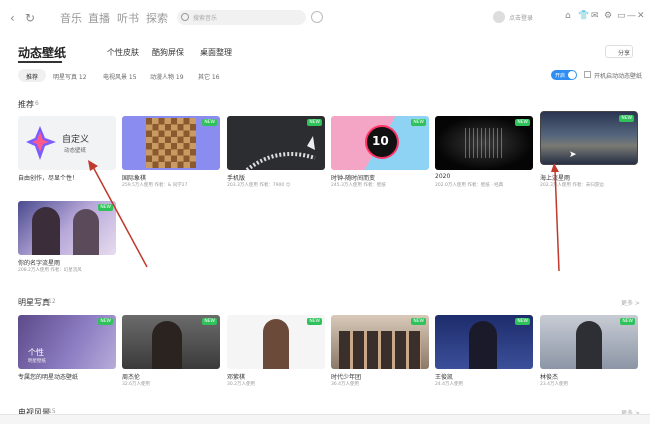  I want to click on annotation-arrowhead-left, so click(93, 165).